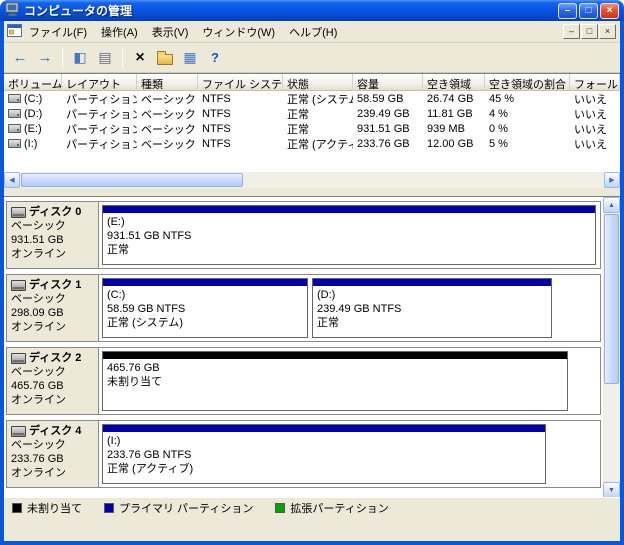 The width and height of the screenshot is (624, 545). Describe the element at coordinates (312, 180) in the screenshot. I see `horizontal-scrollbar: ◀ ▶` at that location.